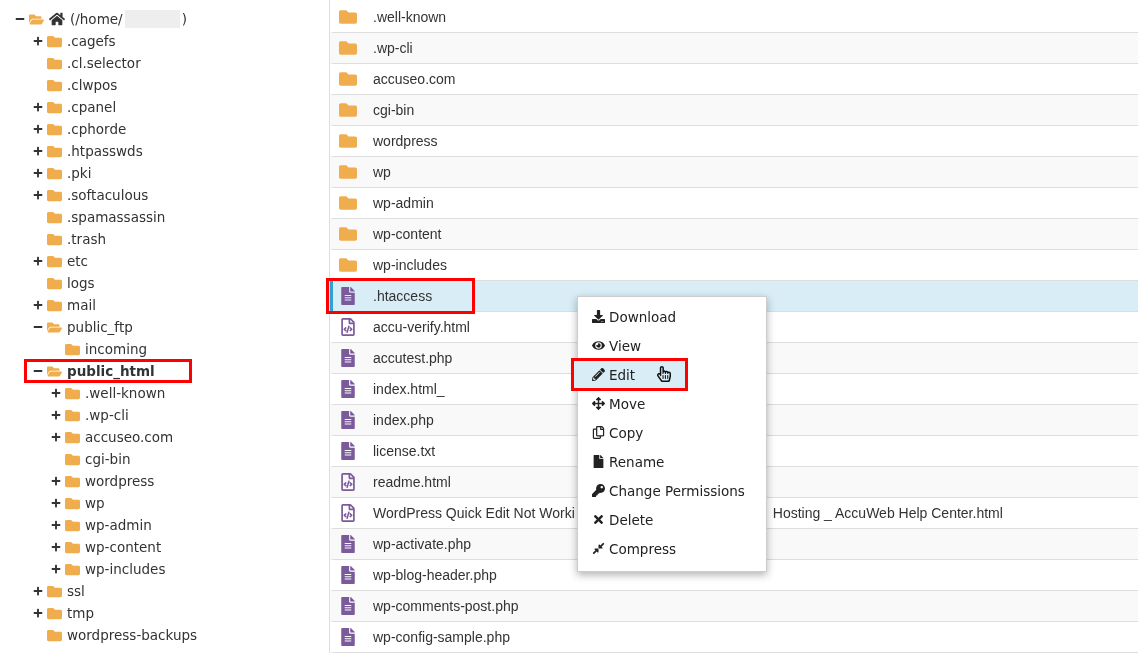 The width and height of the screenshot is (1138, 653). I want to click on file-name: .htaccess, so click(401, 296).